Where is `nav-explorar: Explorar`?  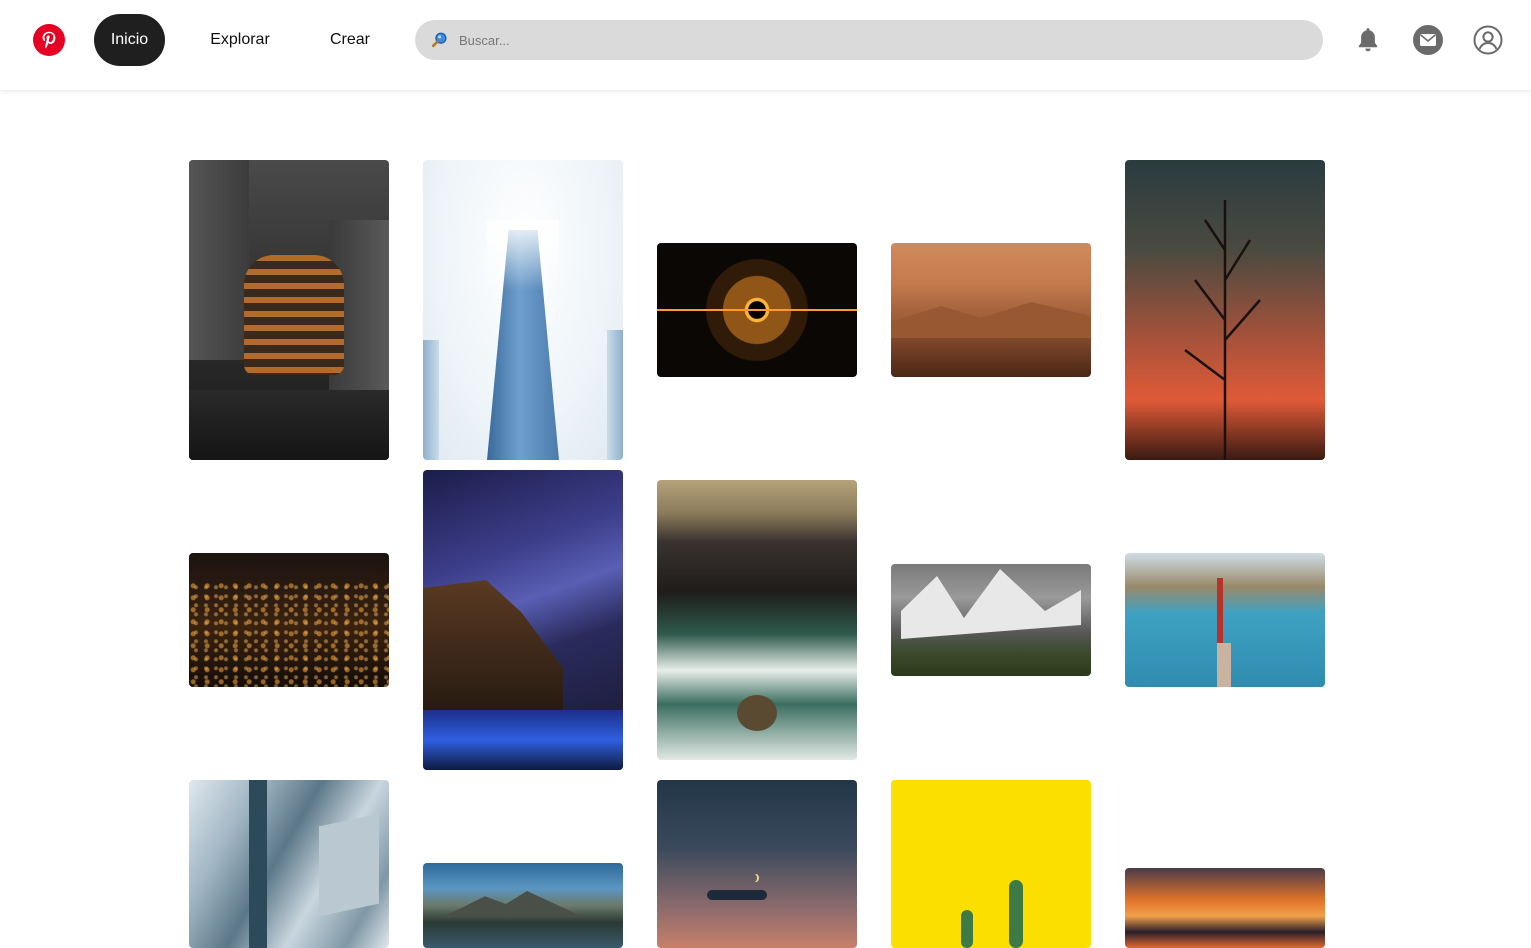
nav-explorar: Explorar is located at coordinates (240, 40).